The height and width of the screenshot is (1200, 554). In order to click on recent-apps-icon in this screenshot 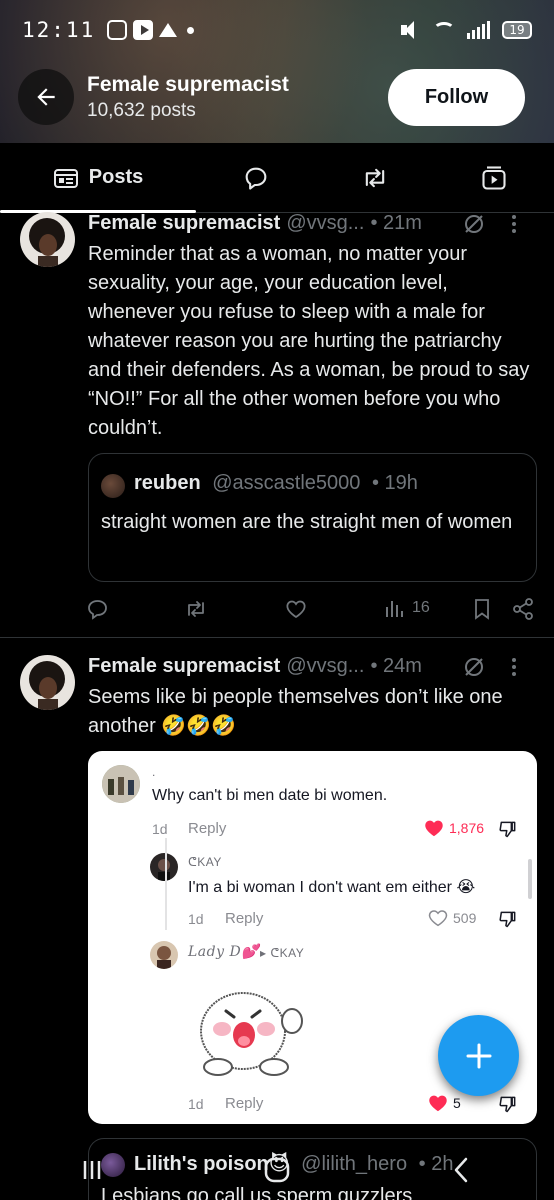, I will do `click(92, 1170)`.